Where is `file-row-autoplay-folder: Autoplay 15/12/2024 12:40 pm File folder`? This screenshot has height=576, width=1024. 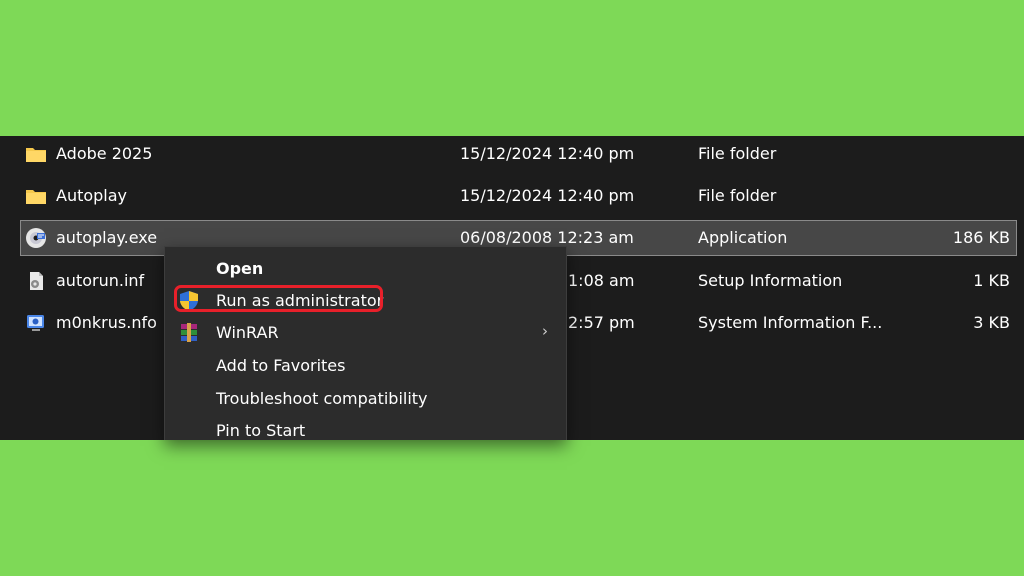 file-row-autoplay-folder: Autoplay 15/12/2024 12:40 pm File folder is located at coordinates (518, 196).